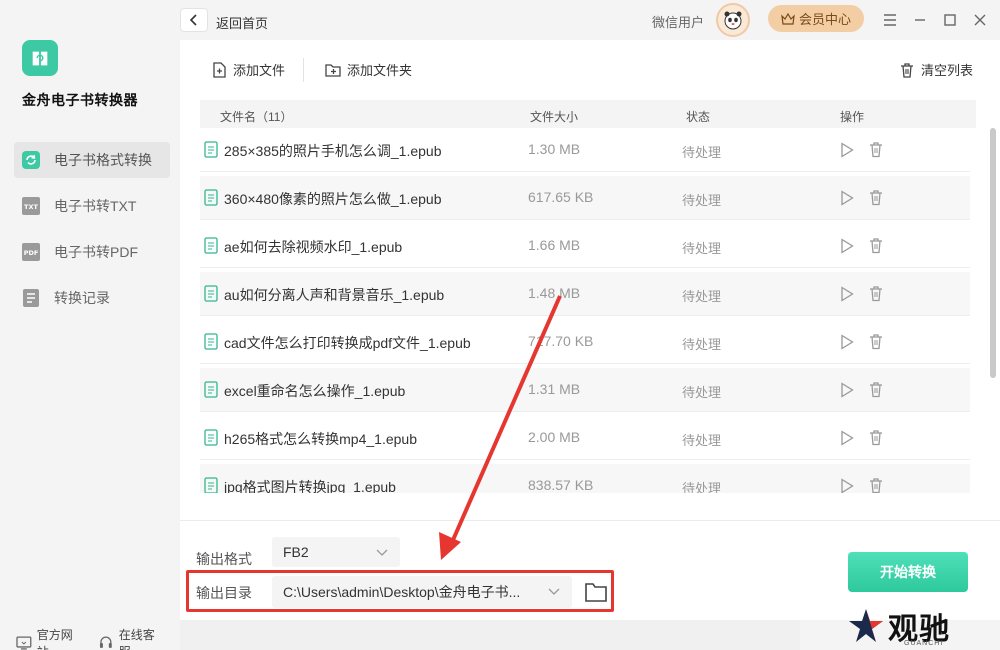 This screenshot has height=650, width=1000. Describe the element at coordinates (588, 114) in the screenshot. I see `table-header: 文件名（11） 文件大小 状态 操作` at that location.